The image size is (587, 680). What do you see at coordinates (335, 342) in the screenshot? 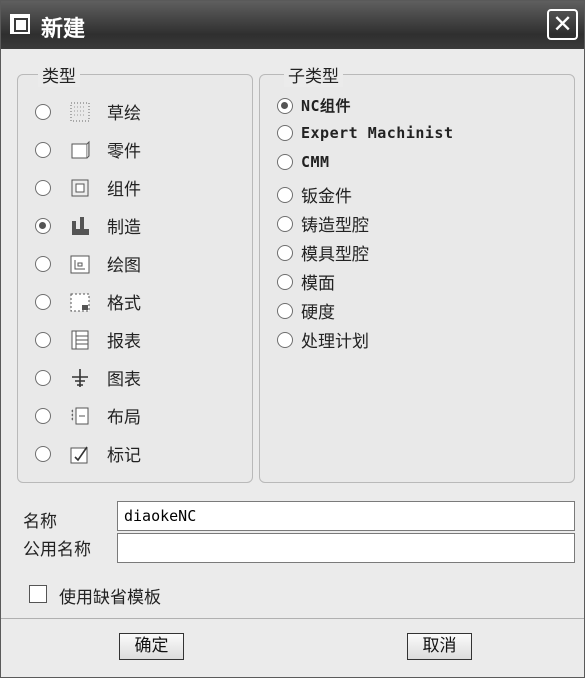
I see `subtype-option-label: 处理计划` at bounding box center [335, 342].